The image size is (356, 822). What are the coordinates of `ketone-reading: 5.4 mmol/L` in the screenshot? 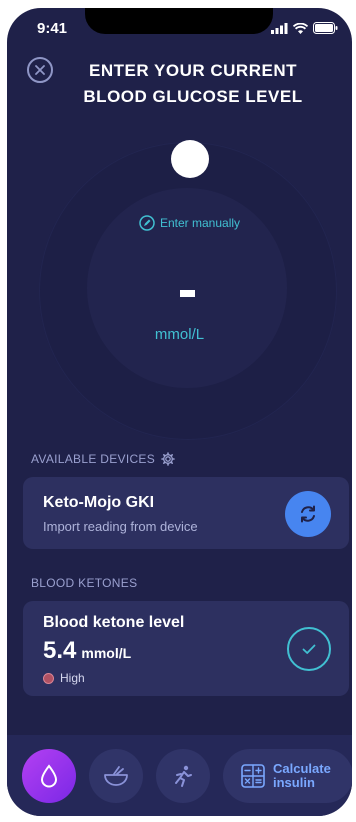 It's located at (87, 651).